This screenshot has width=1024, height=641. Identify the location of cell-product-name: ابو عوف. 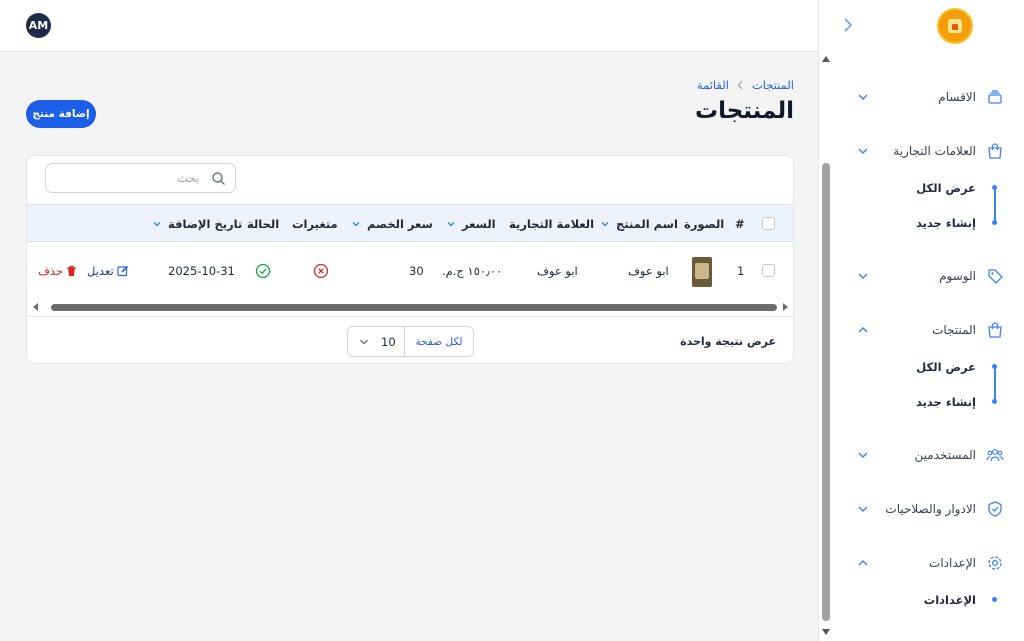
(648, 271).